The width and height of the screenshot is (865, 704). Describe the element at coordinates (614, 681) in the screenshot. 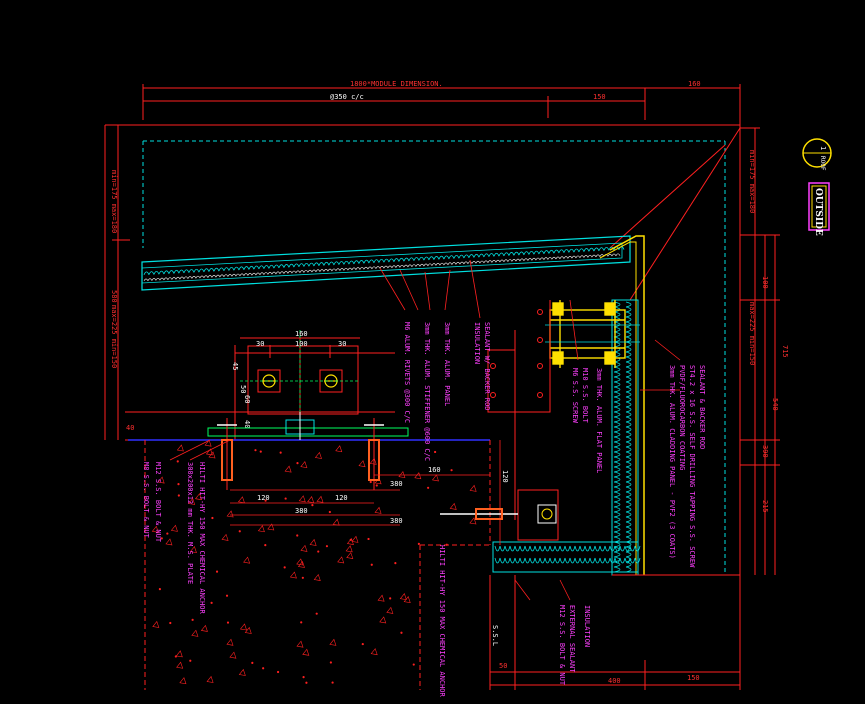

I see `dim-400-bottom: 400` at that location.